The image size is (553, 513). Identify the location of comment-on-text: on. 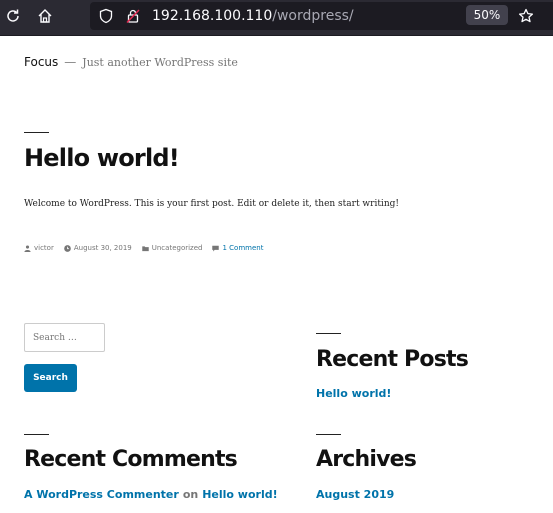
(190, 494).